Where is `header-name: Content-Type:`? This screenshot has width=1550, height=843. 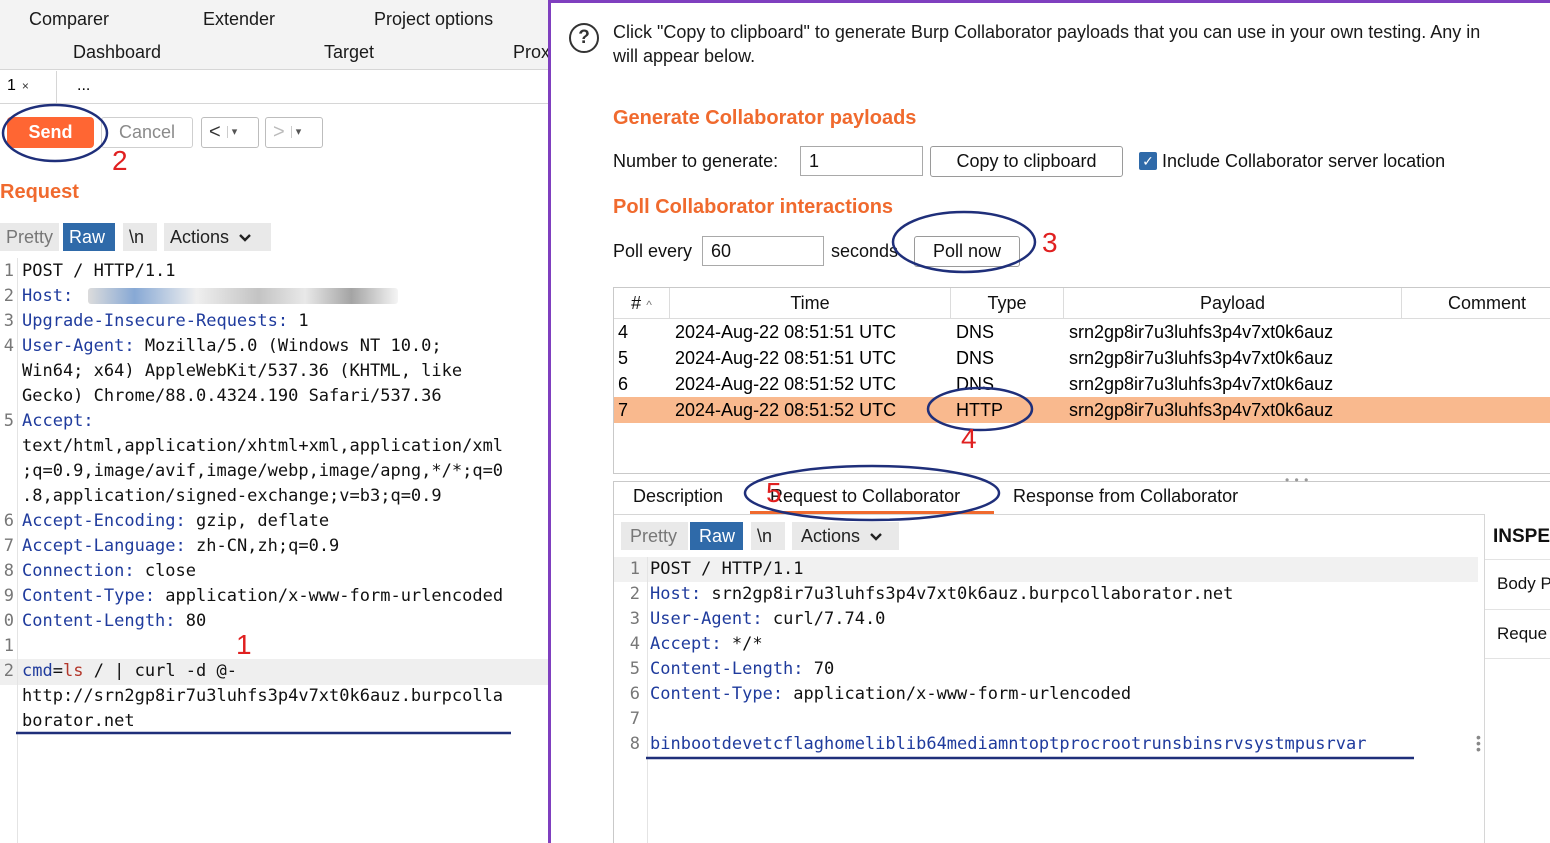 header-name: Content-Type: is located at coordinates (89, 596).